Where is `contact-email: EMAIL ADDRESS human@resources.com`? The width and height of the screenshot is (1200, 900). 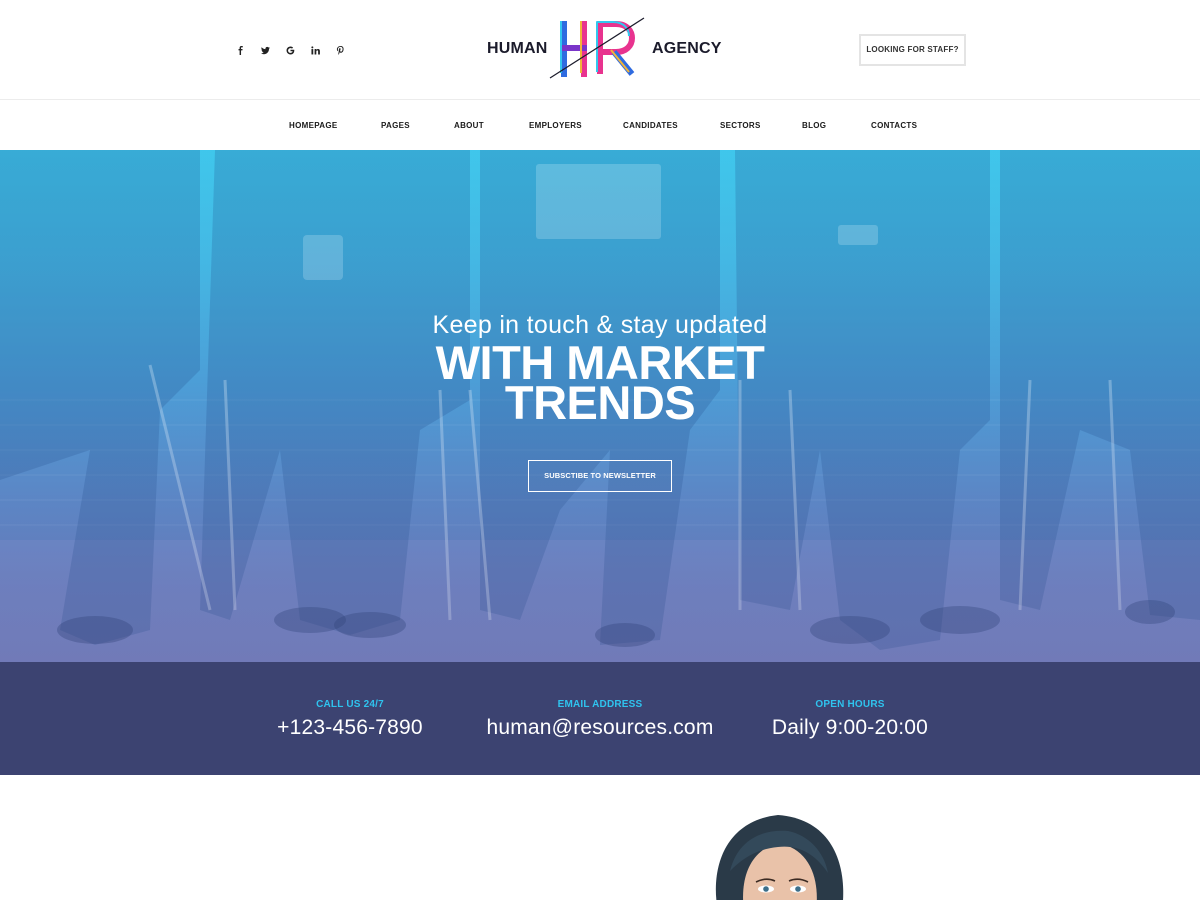 contact-email: EMAIL ADDRESS human@resources.com is located at coordinates (600, 701).